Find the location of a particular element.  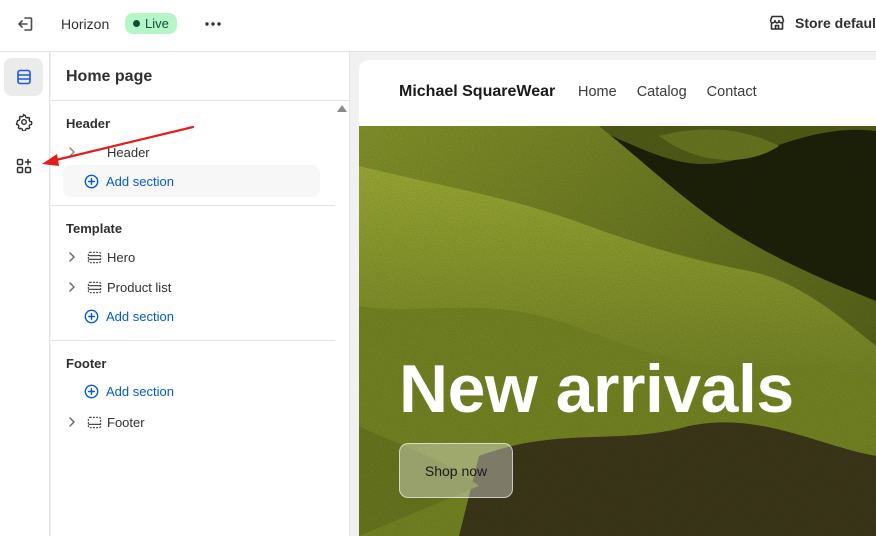

more-actions-button is located at coordinates (213, 24).